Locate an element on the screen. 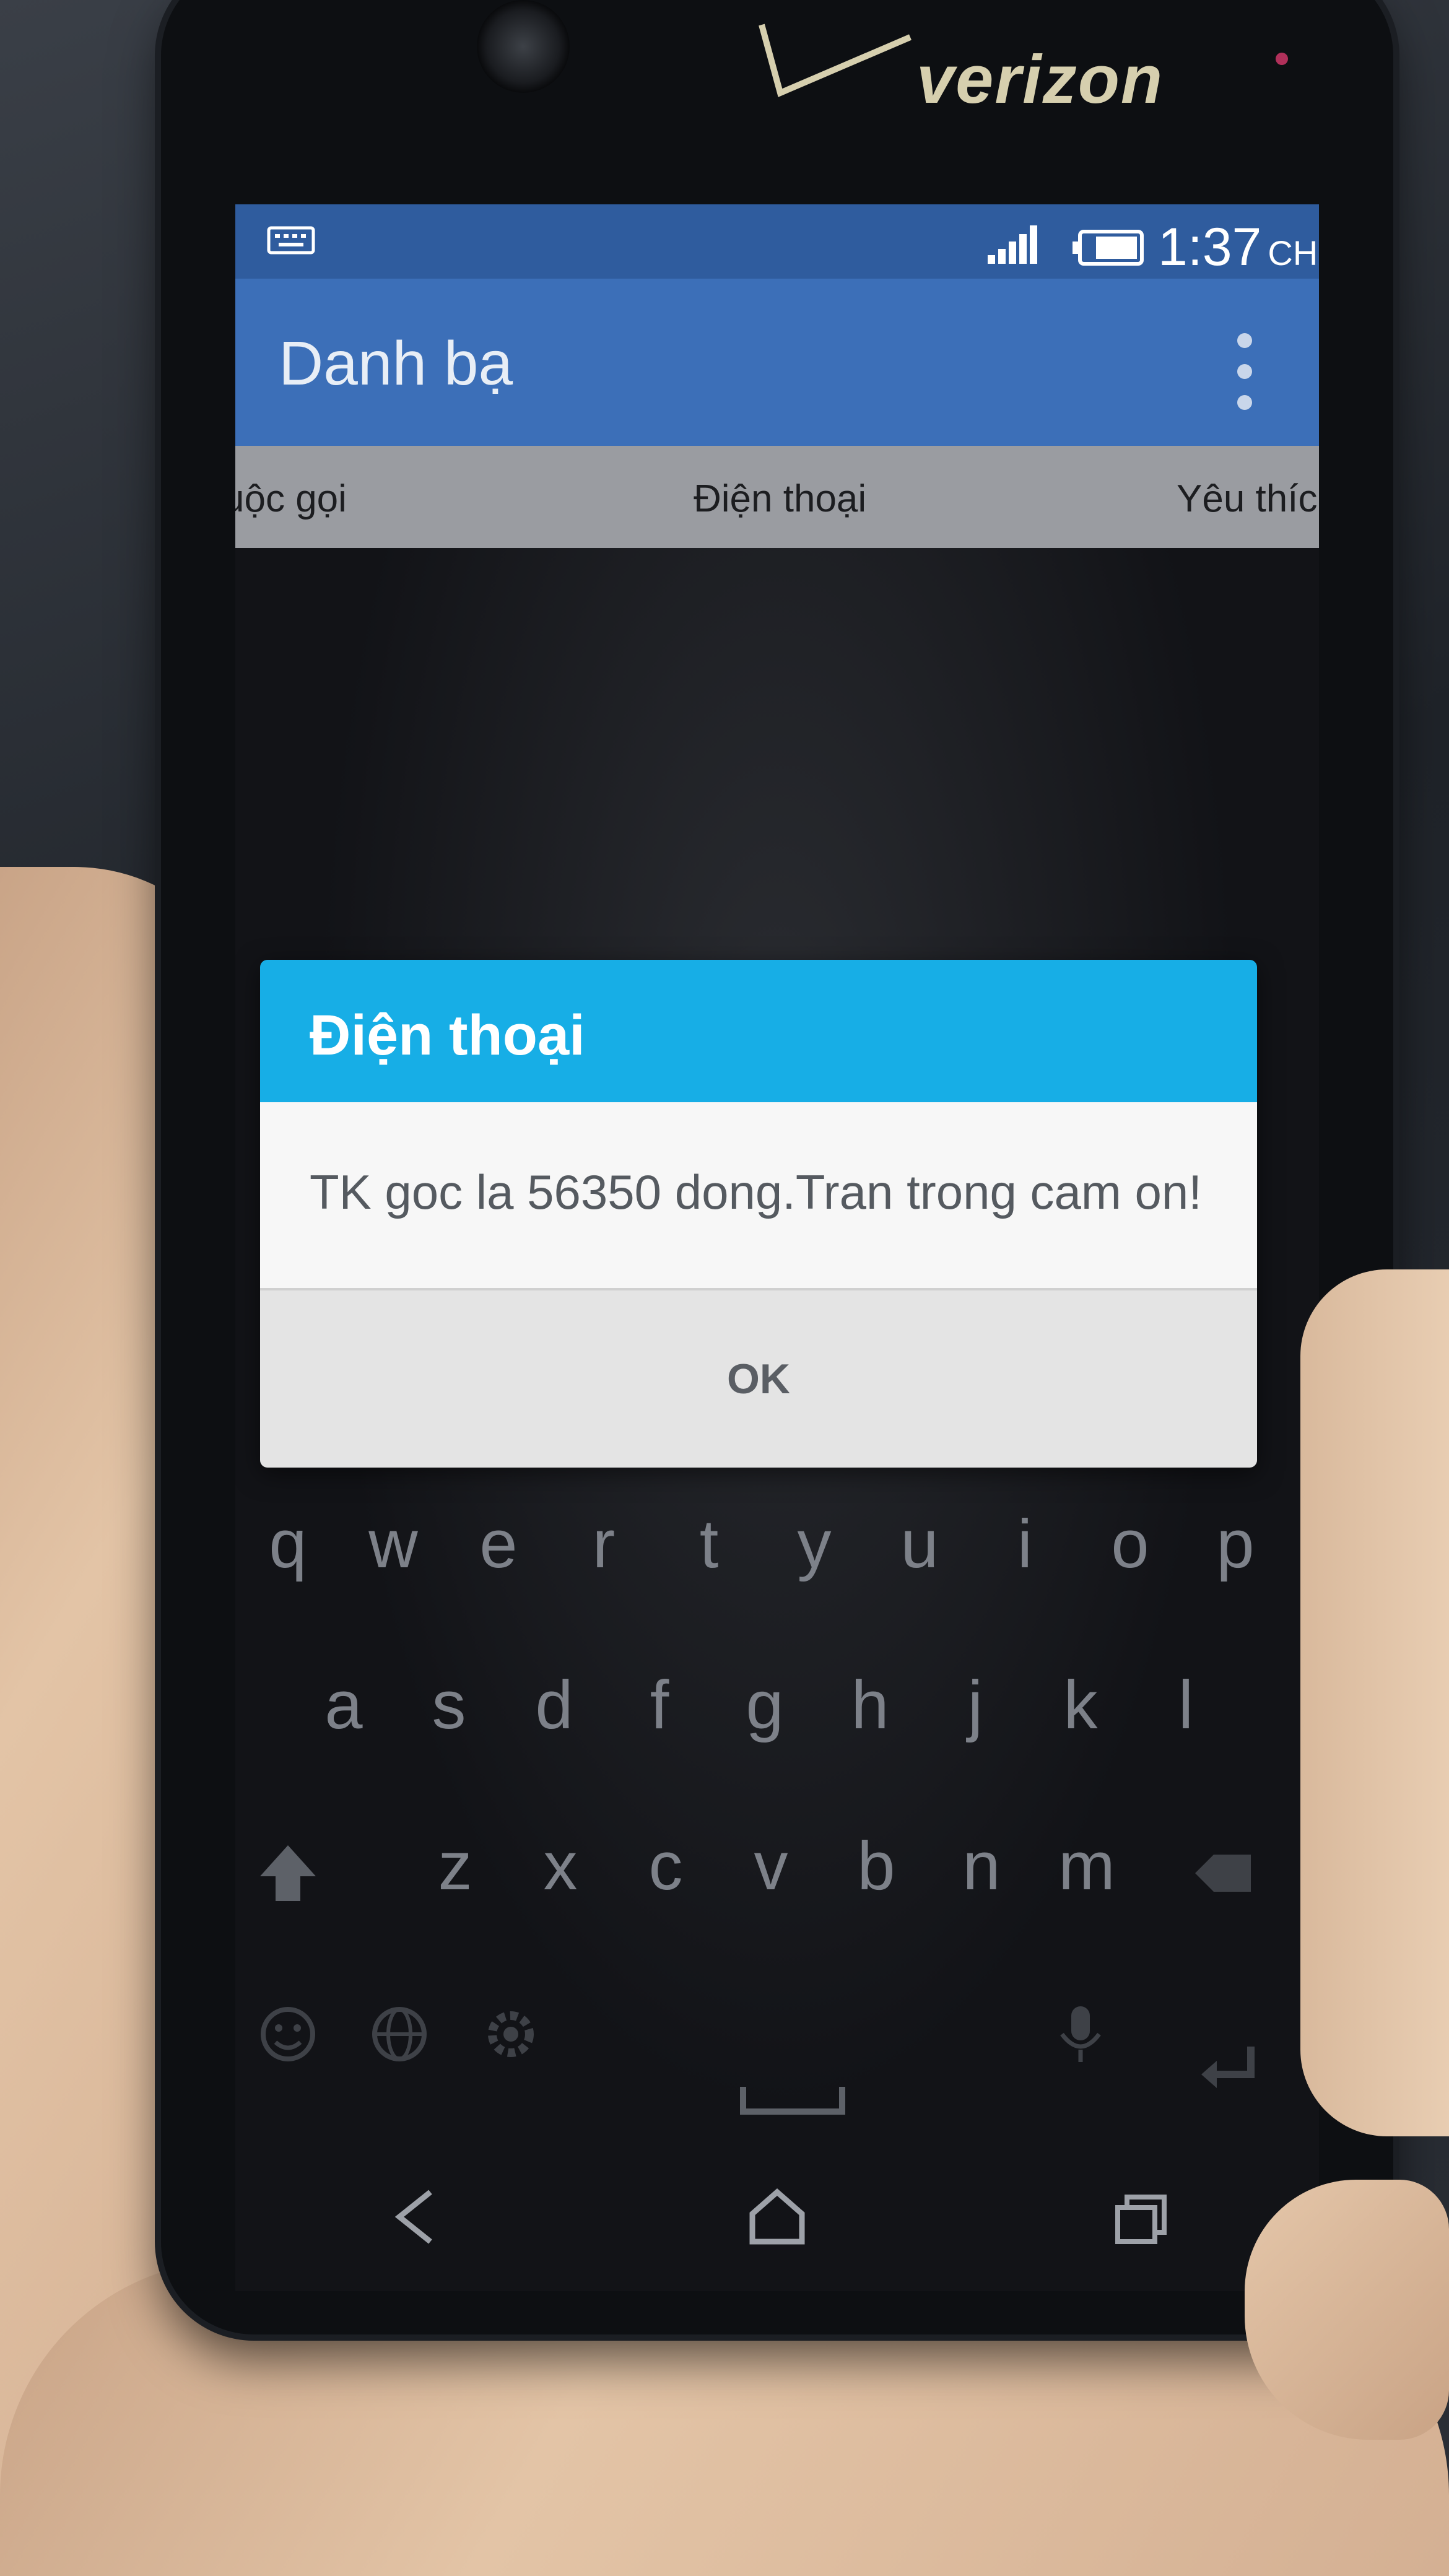 This screenshot has height=2576, width=1449. status-bar: 1:37 CH is located at coordinates (777, 241).